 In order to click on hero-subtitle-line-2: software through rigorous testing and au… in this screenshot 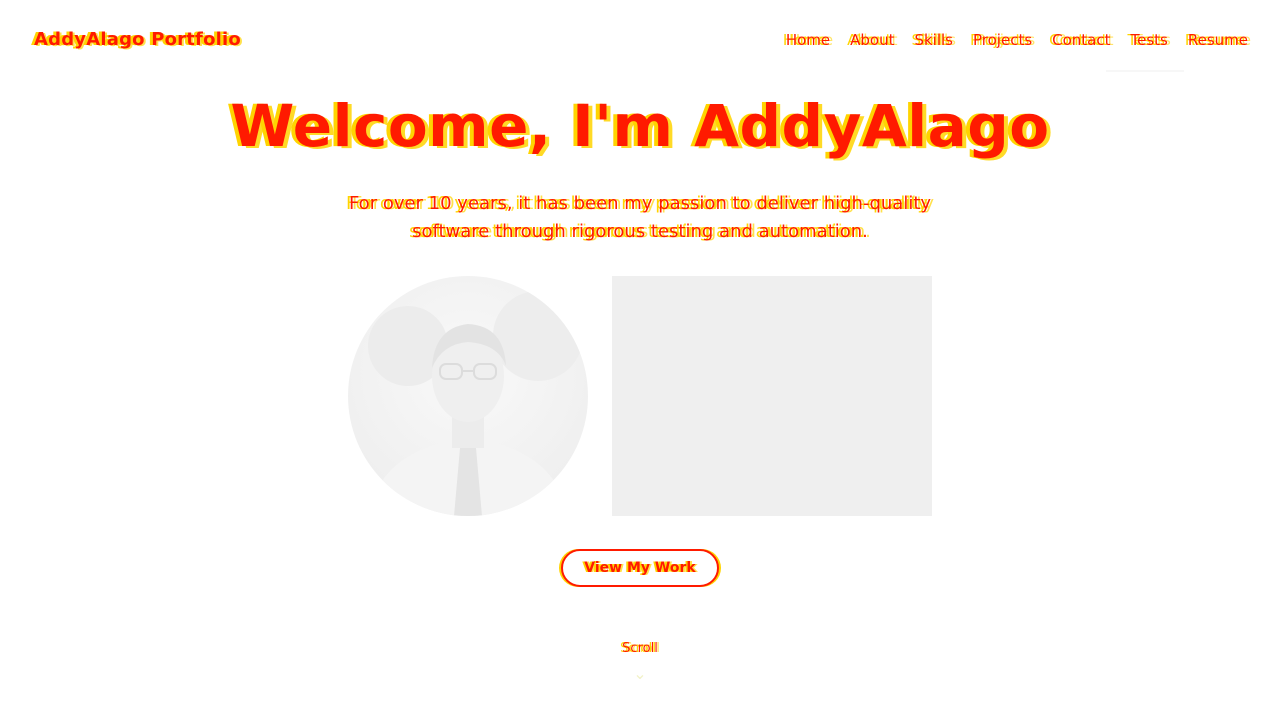, I will do `click(640, 231)`.